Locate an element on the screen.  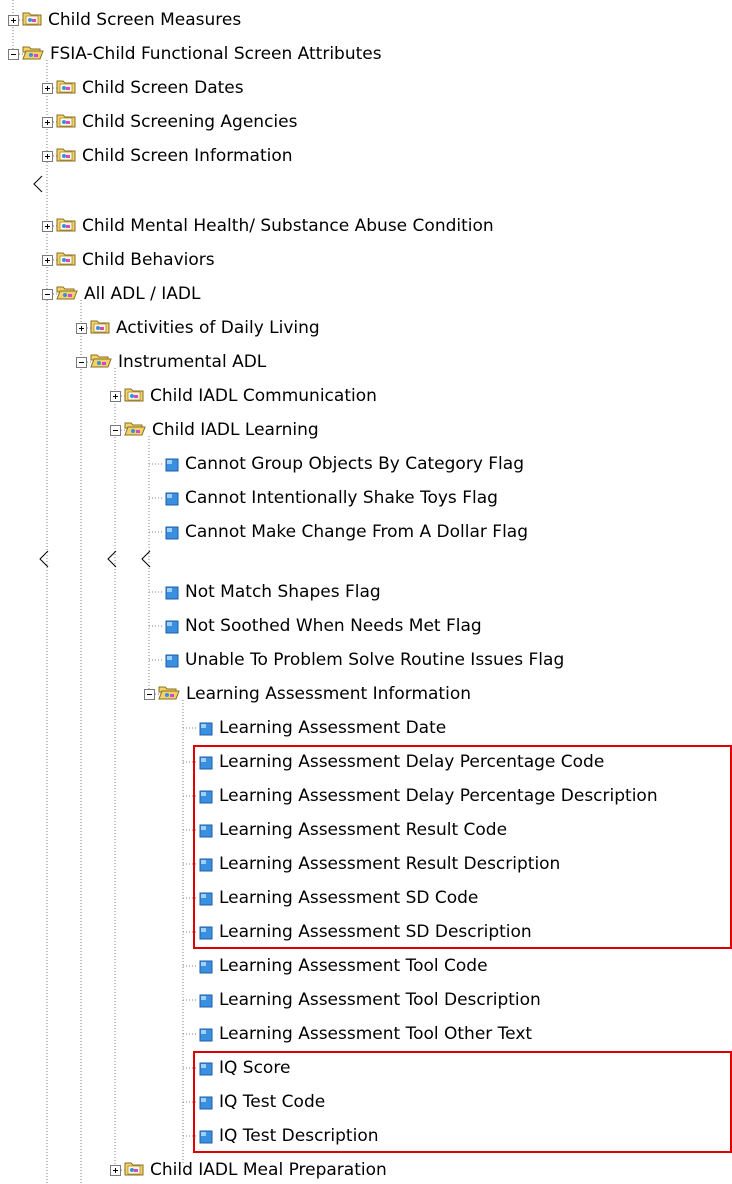
tree-node-instrumental-adl: Instrumental ADL is located at coordinates (178, 362).